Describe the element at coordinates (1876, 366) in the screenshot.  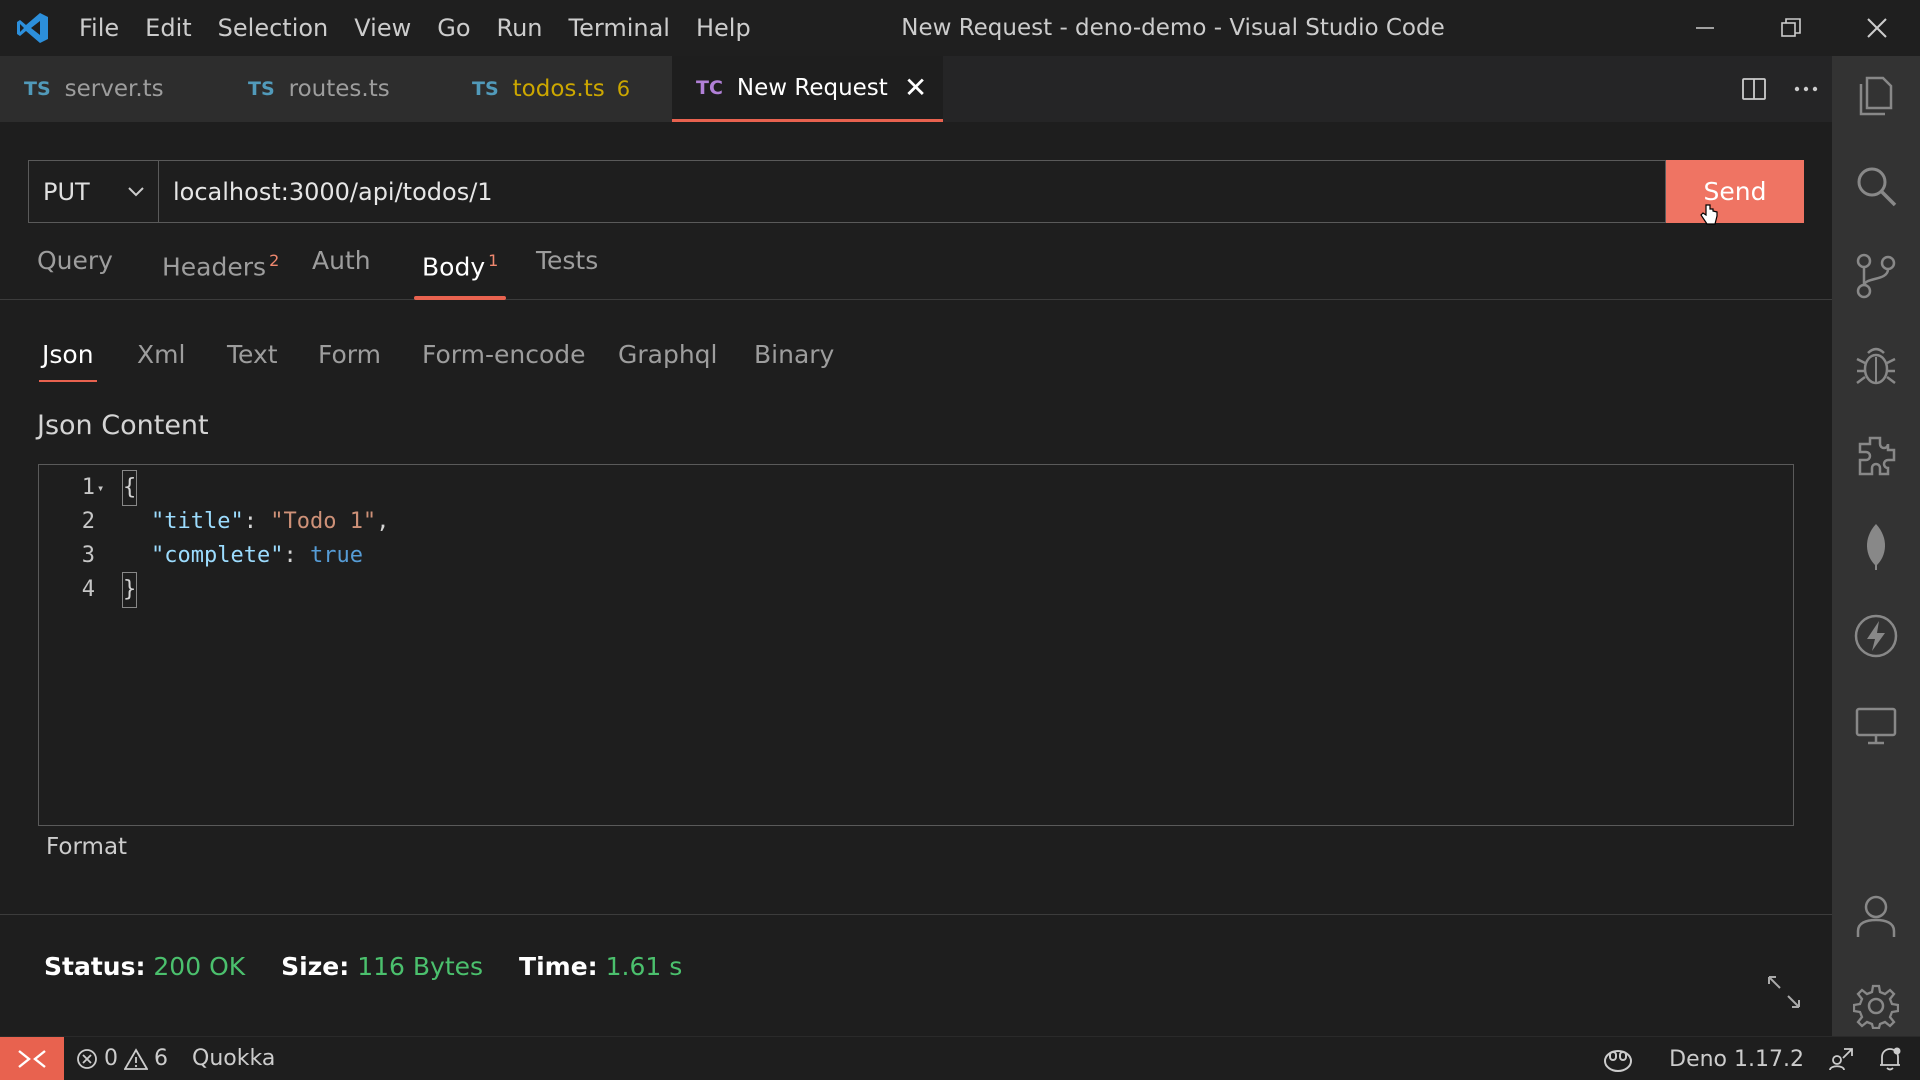
I see `run-debug-button` at that location.